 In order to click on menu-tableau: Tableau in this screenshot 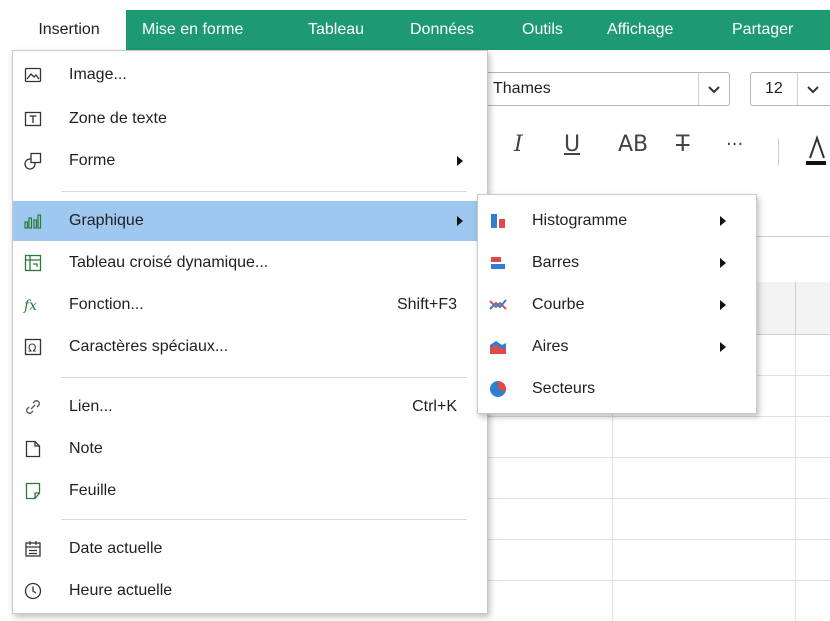, I will do `click(336, 30)`.